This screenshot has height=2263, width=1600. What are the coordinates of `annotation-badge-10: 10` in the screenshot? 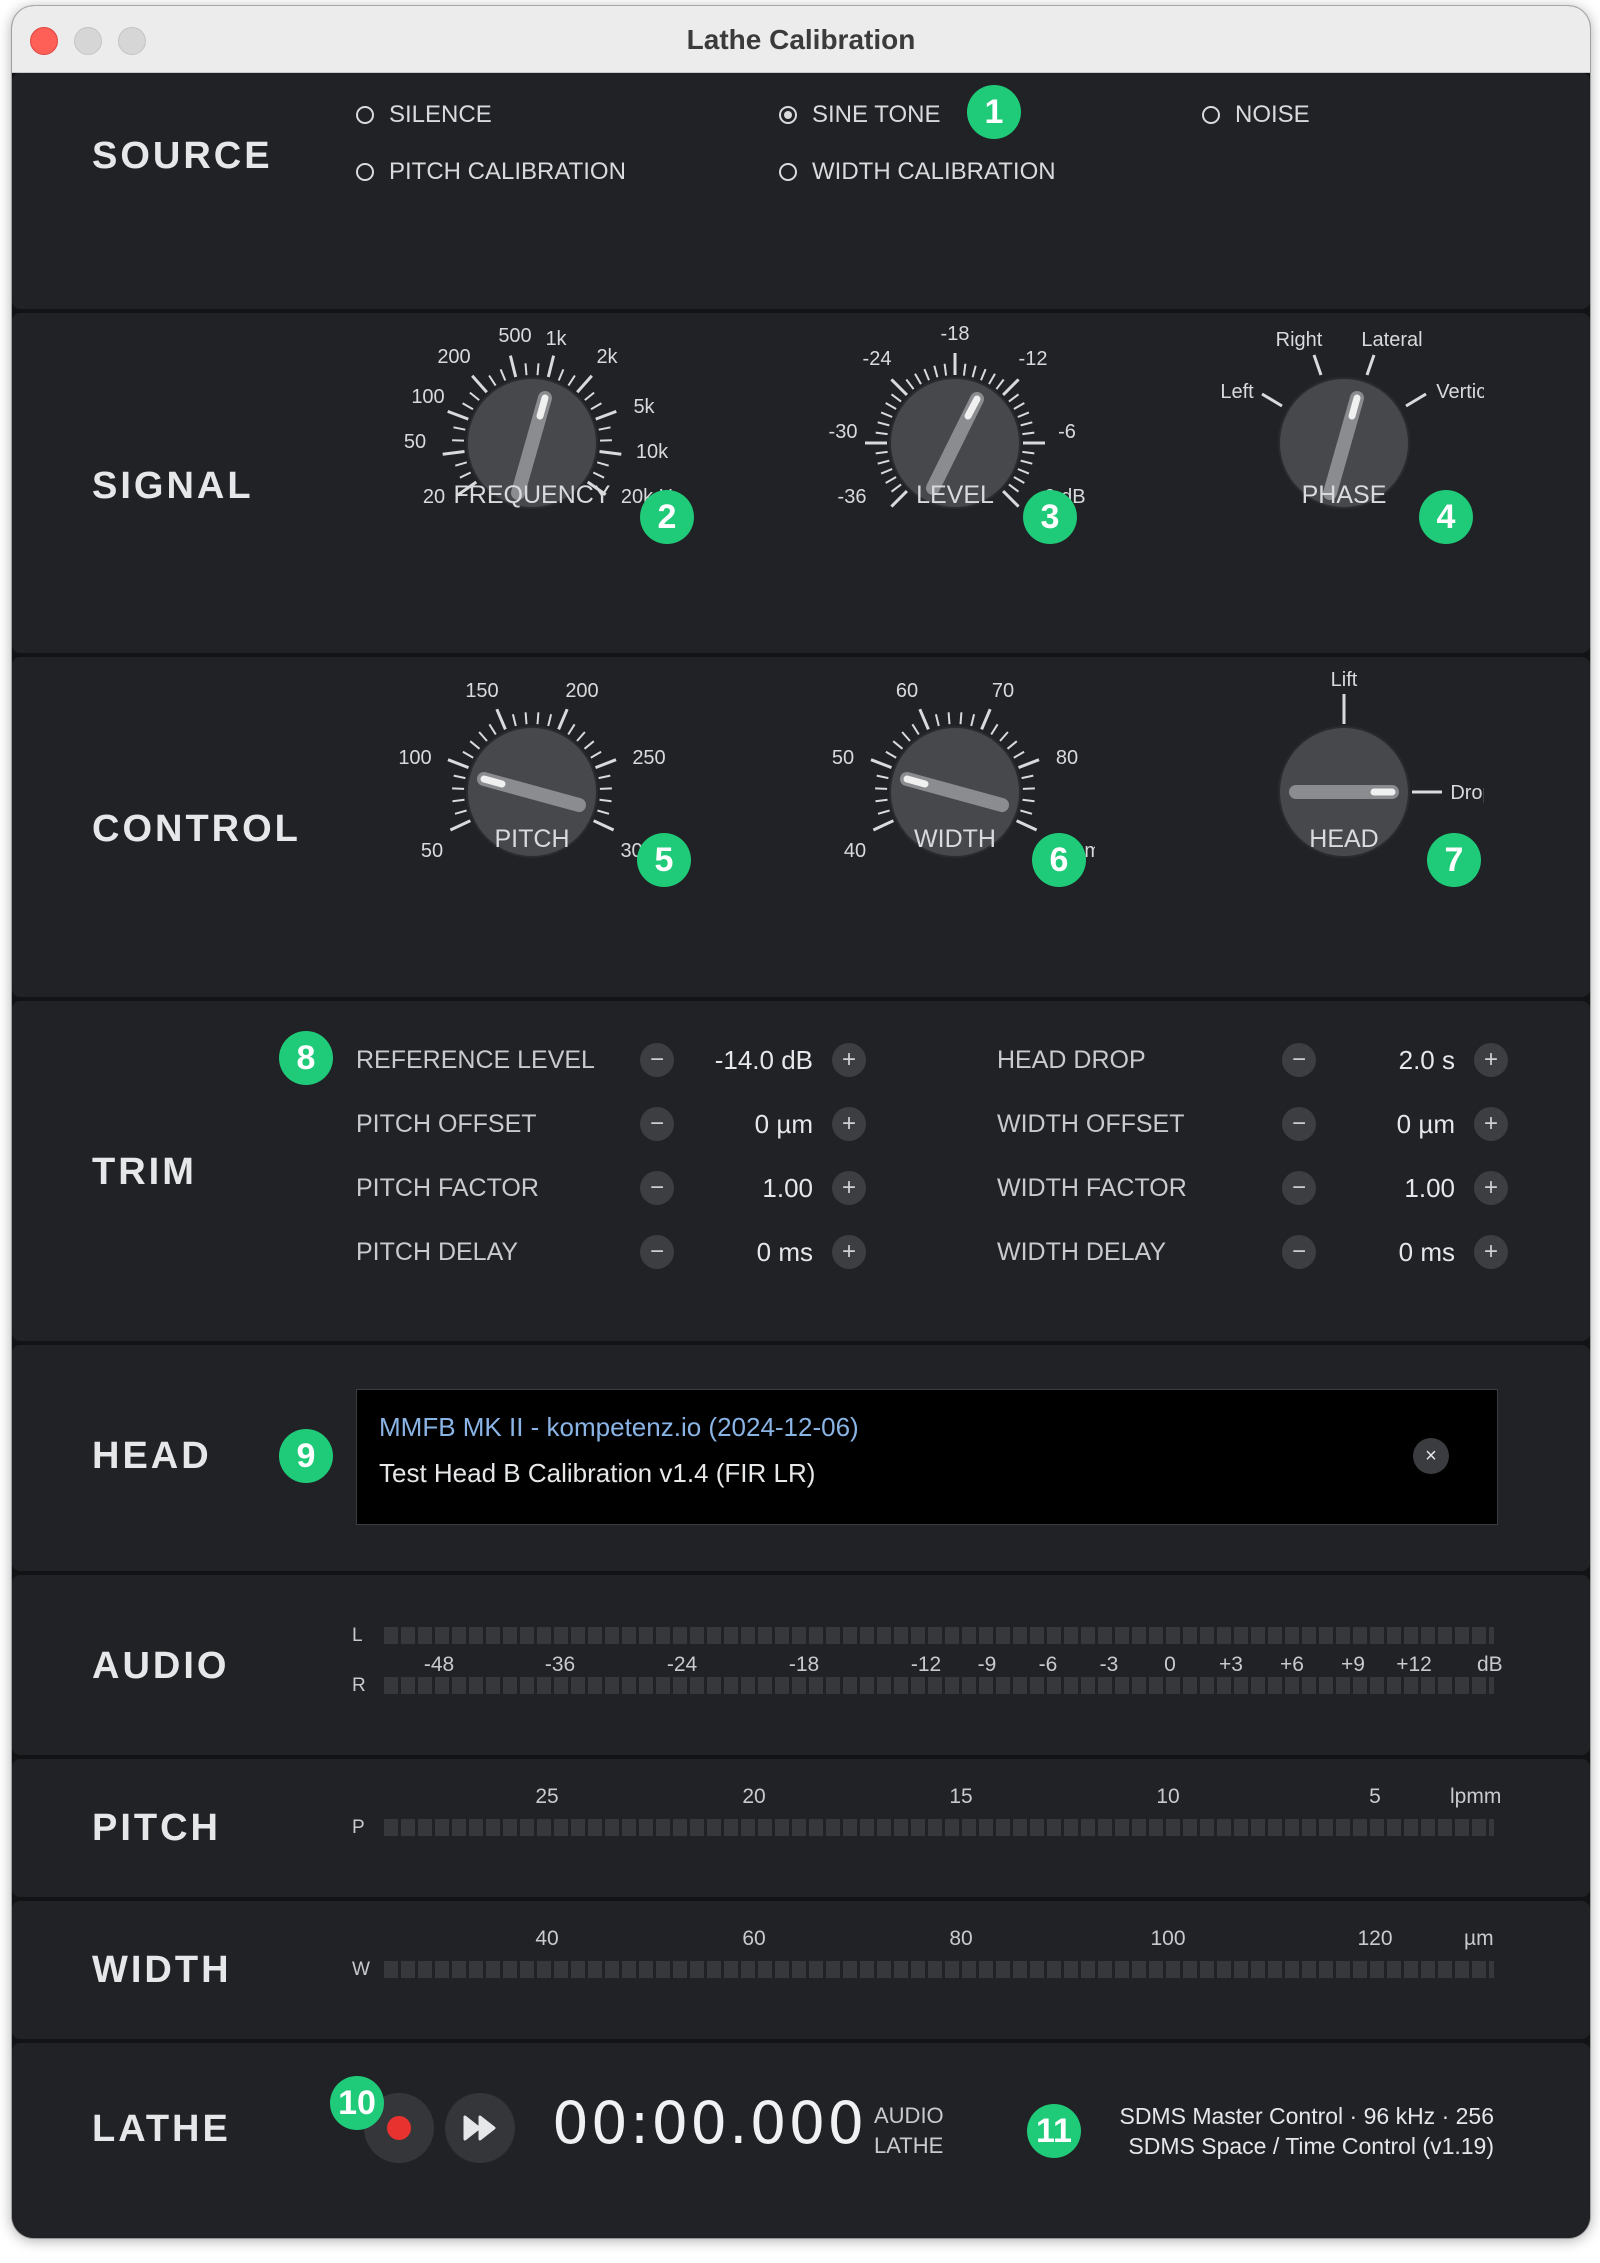 It's located at (357, 2103).